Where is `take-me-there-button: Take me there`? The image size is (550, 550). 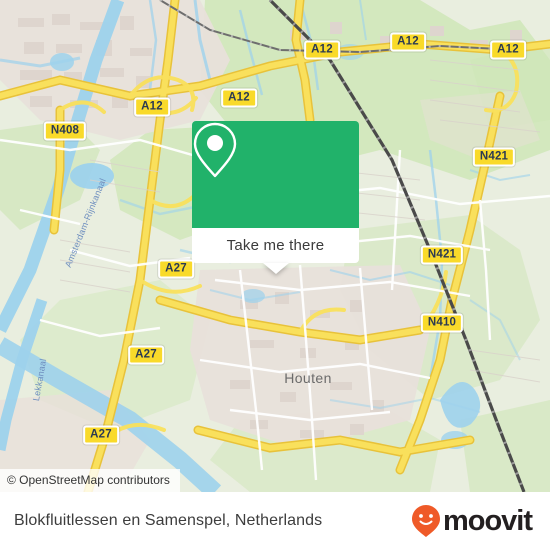
take-me-there-button: Take me there is located at coordinates (275, 245).